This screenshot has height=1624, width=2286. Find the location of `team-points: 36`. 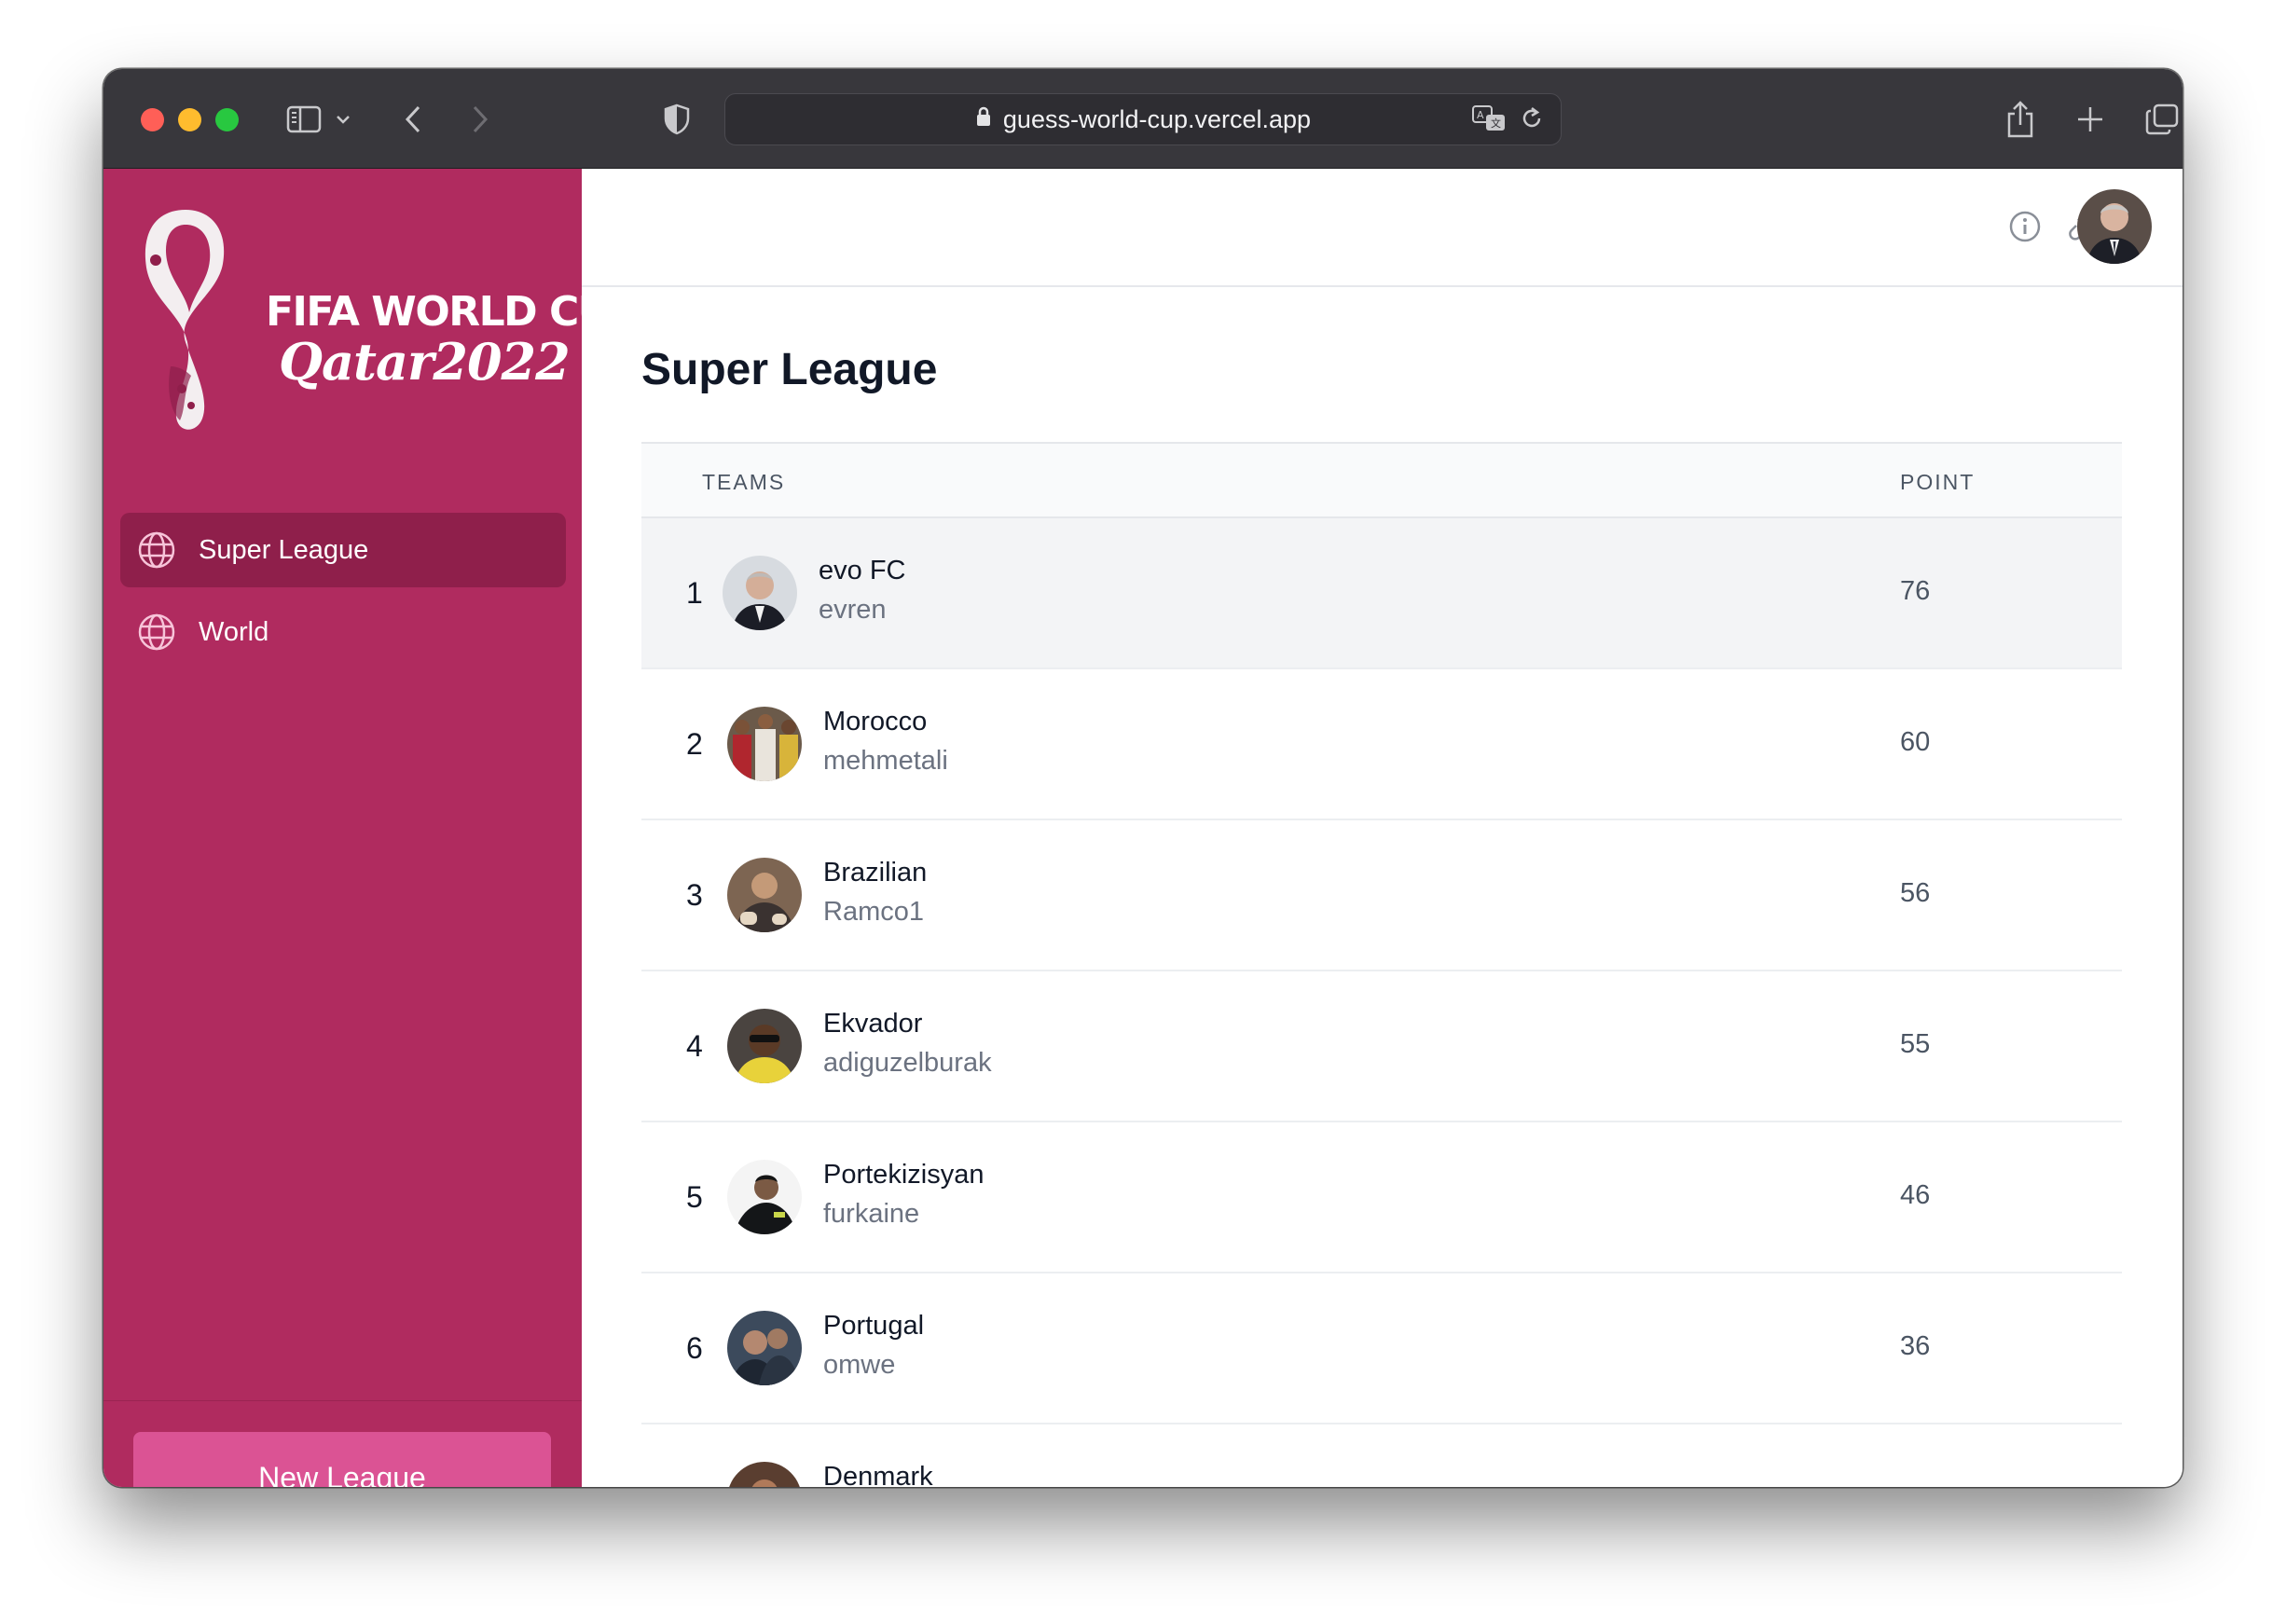

team-points: 36 is located at coordinates (1915, 1346).